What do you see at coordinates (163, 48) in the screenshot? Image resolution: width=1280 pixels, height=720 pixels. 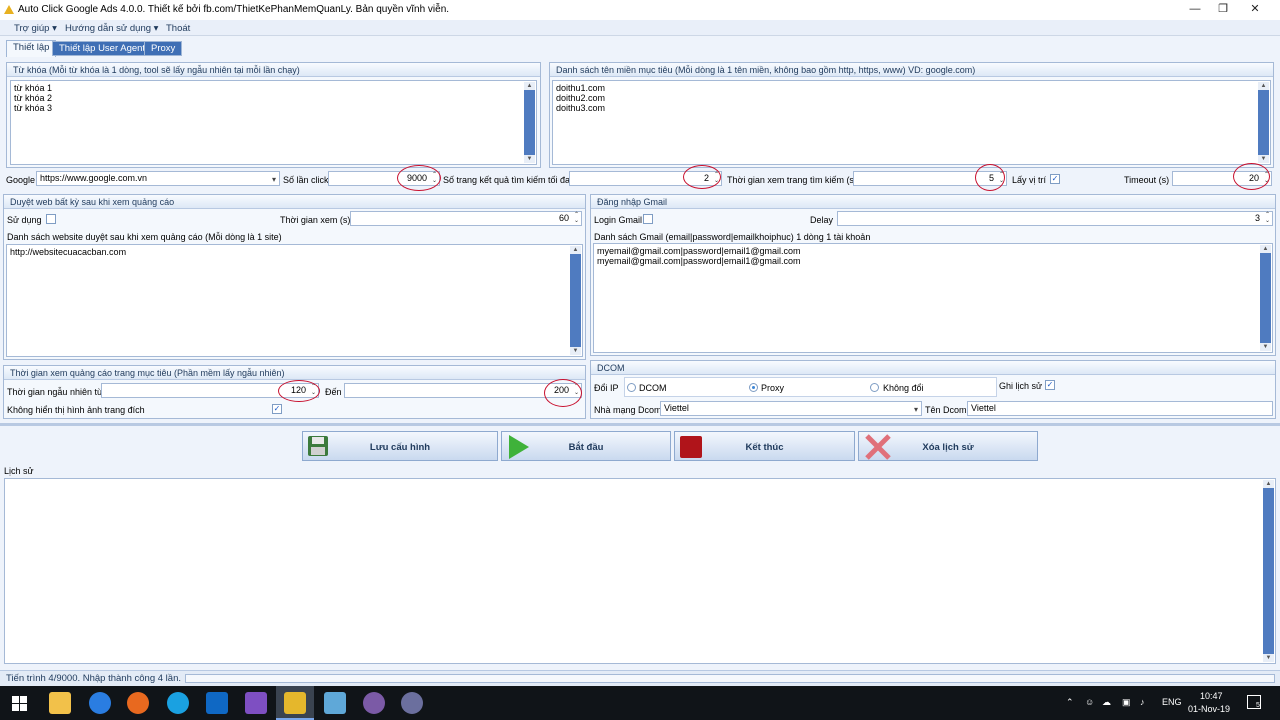 I see `tab-proxy: Proxy` at bounding box center [163, 48].